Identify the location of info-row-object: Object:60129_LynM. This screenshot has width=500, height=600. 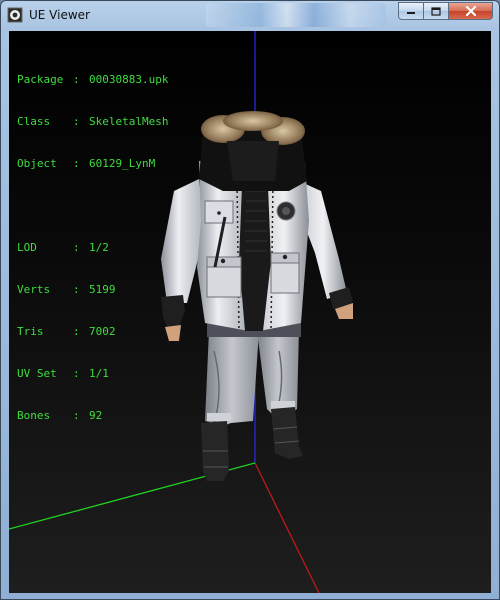
(92, 164).